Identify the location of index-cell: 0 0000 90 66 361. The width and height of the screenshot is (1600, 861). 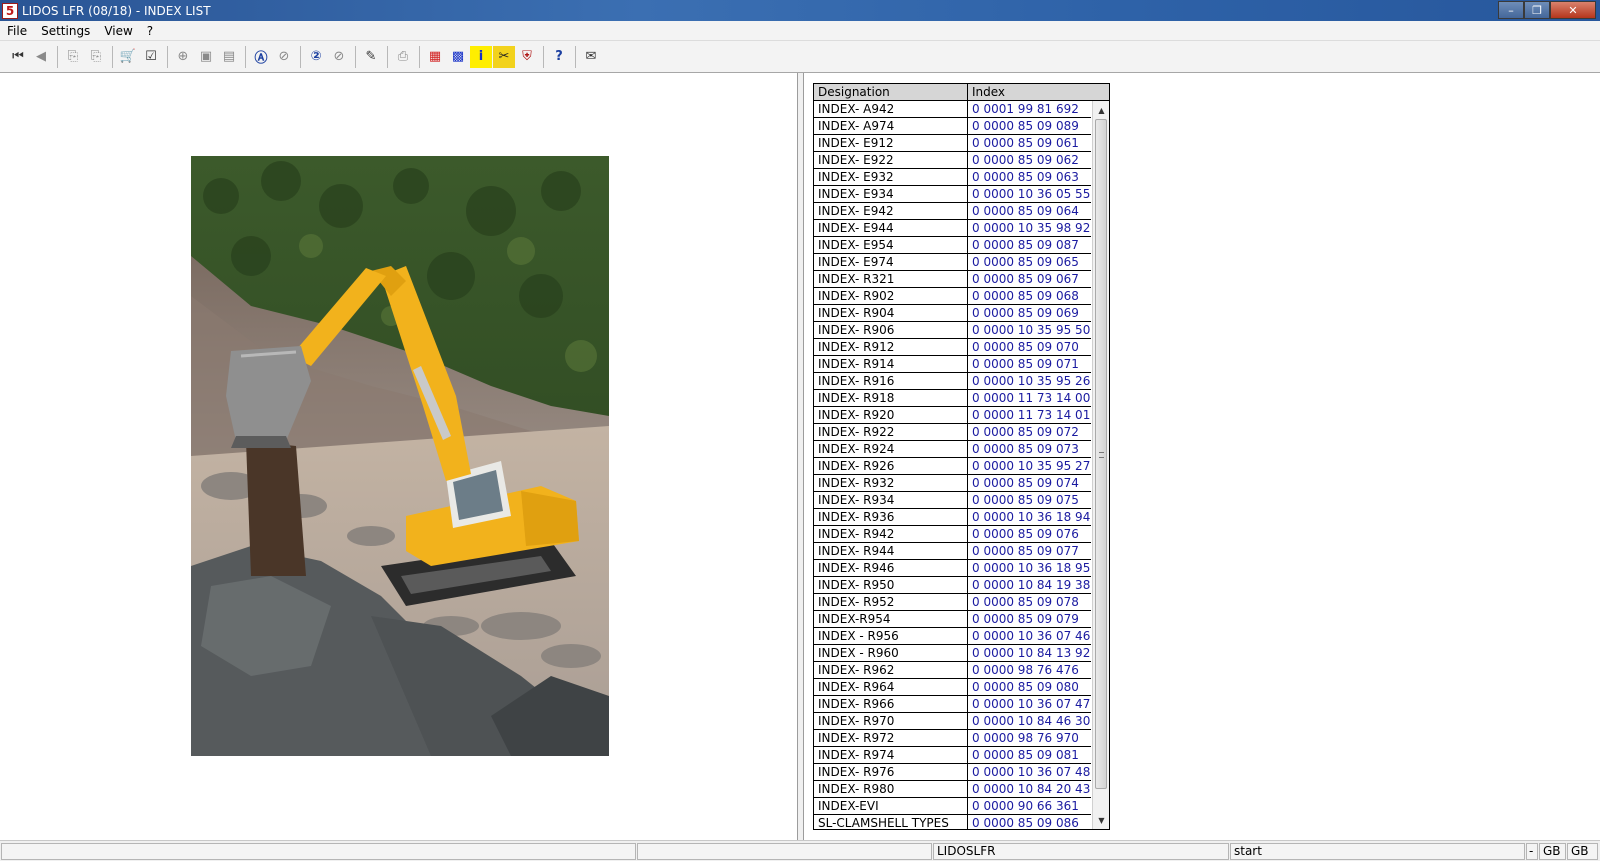
(1029, 806).